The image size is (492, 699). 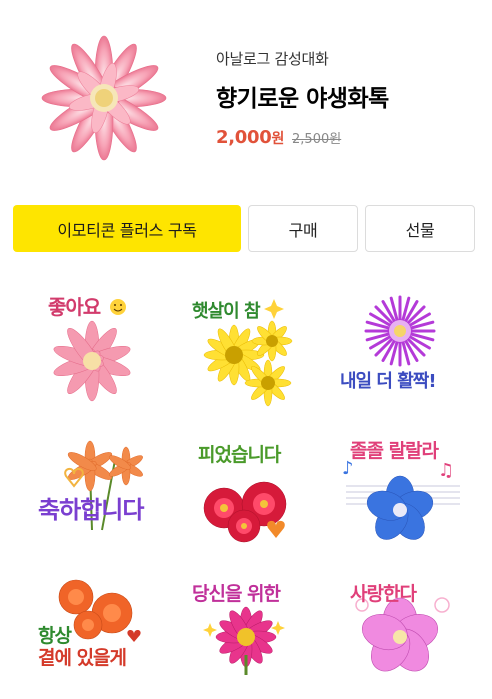 I want to click on product-info: 아날로그 감성대화 향기로운 야생화톡 2,000원 2,500원, so click(x=302, y=98).